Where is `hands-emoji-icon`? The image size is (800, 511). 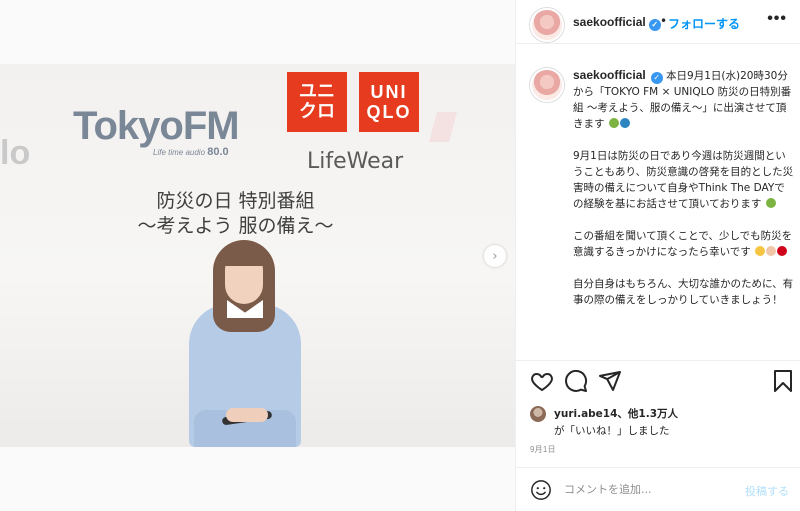 hands-emoji-icon is located at coordinates (771, 251).